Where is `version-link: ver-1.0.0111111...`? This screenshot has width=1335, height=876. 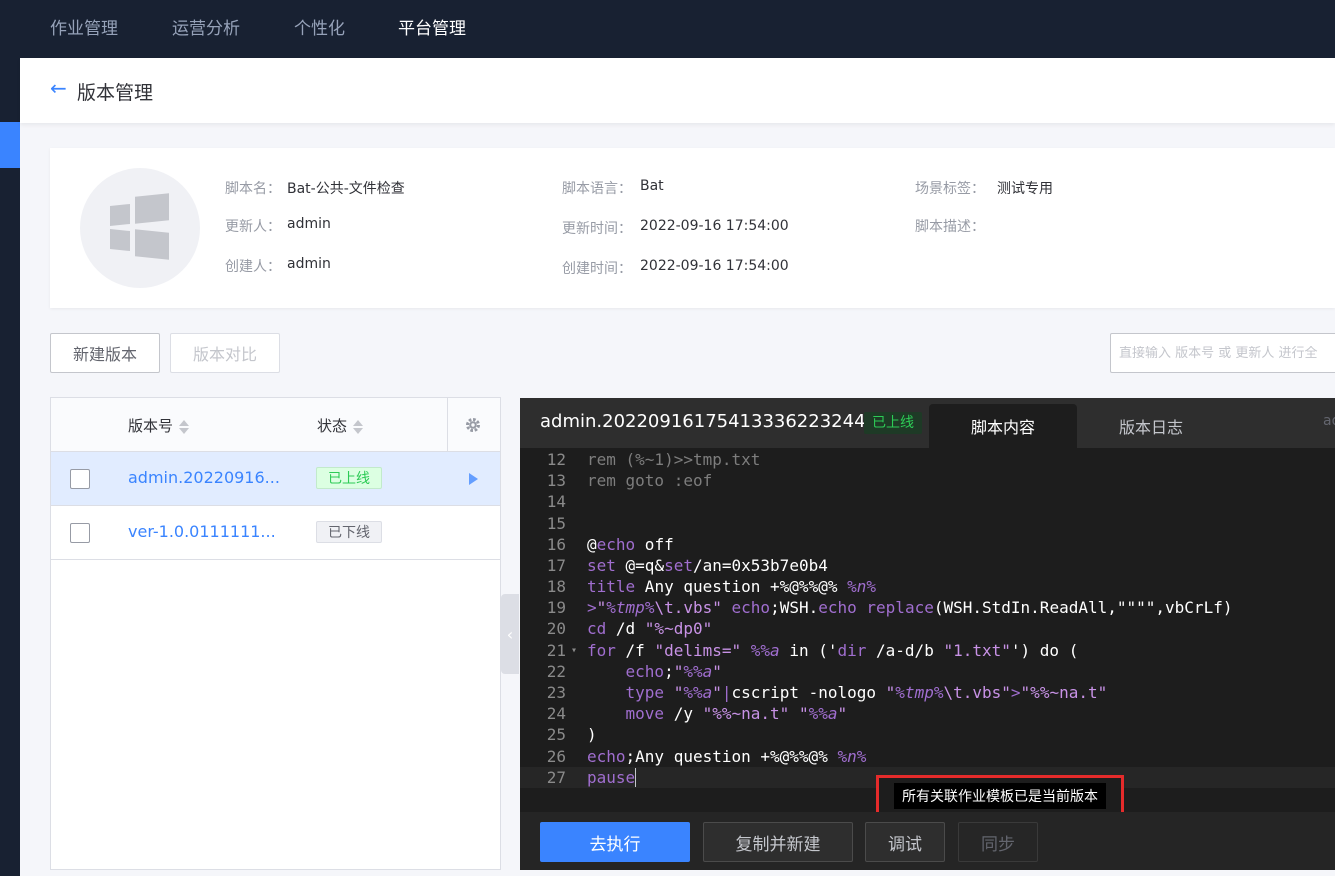
version-link: ver-1.0.0111111... is located at coordinates (202, 531).